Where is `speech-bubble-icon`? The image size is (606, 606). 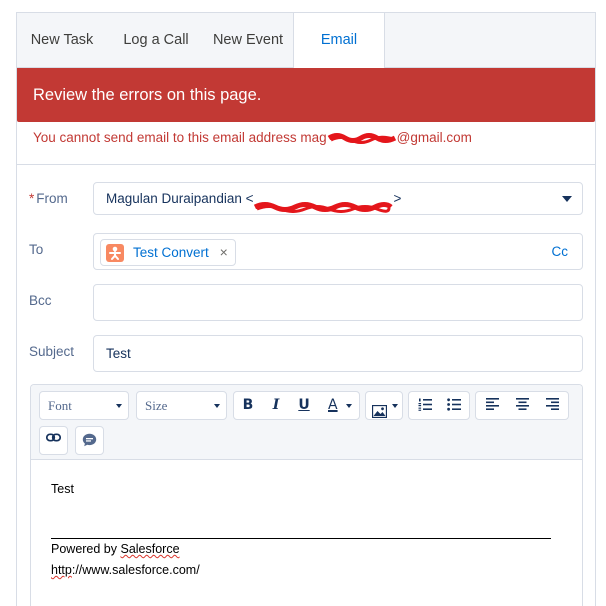
speech-bubble-icon is located at coordinates (89, 440).